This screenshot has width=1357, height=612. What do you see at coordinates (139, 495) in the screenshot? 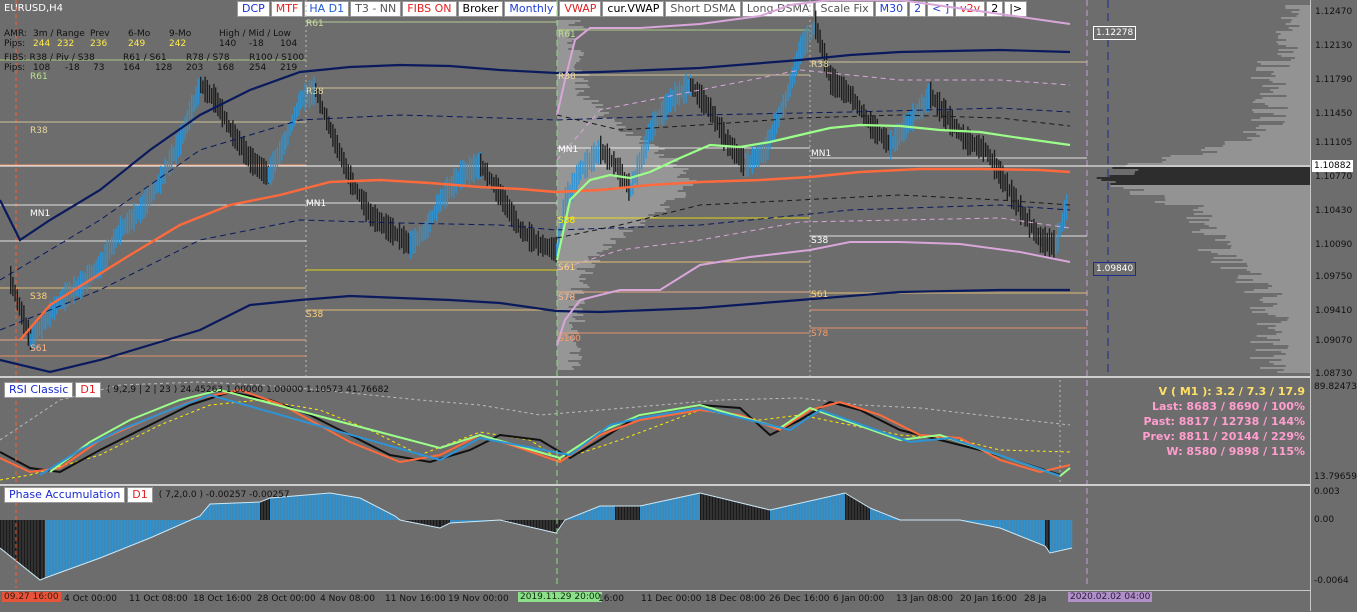
I see `phase-timeframe: D1` at bounding box center [139, 495].